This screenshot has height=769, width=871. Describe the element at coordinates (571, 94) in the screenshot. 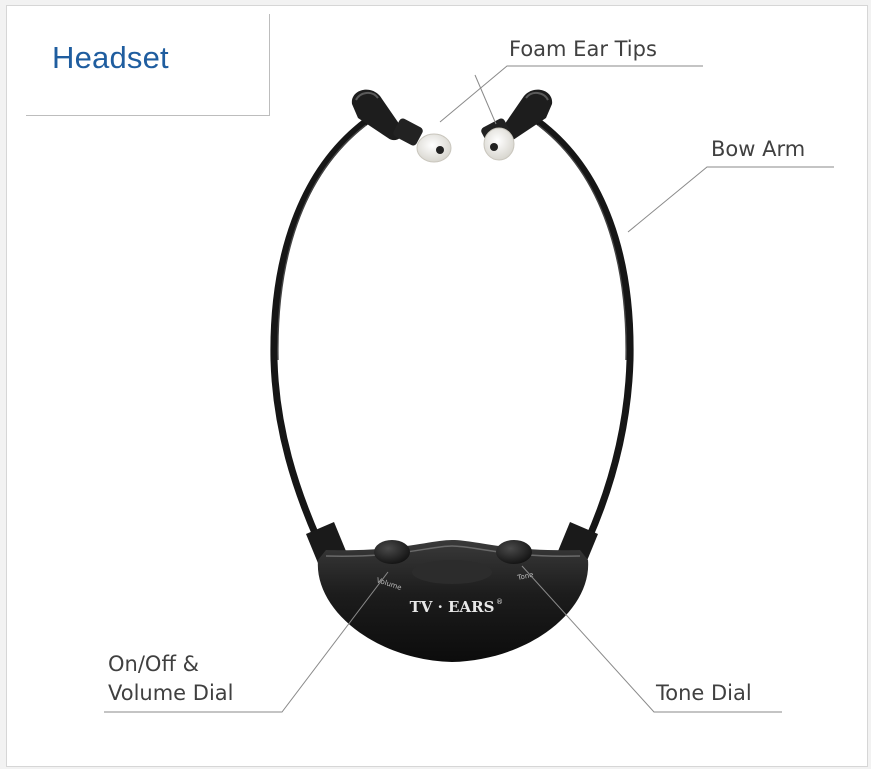

I see `leader-foam-ear-tips` at that location.